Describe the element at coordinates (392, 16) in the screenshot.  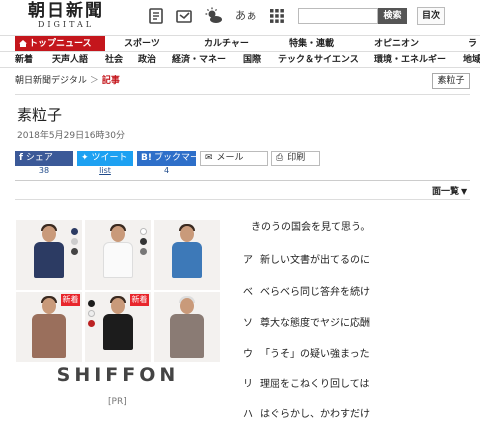
I see `search-button: 検索` at that location.